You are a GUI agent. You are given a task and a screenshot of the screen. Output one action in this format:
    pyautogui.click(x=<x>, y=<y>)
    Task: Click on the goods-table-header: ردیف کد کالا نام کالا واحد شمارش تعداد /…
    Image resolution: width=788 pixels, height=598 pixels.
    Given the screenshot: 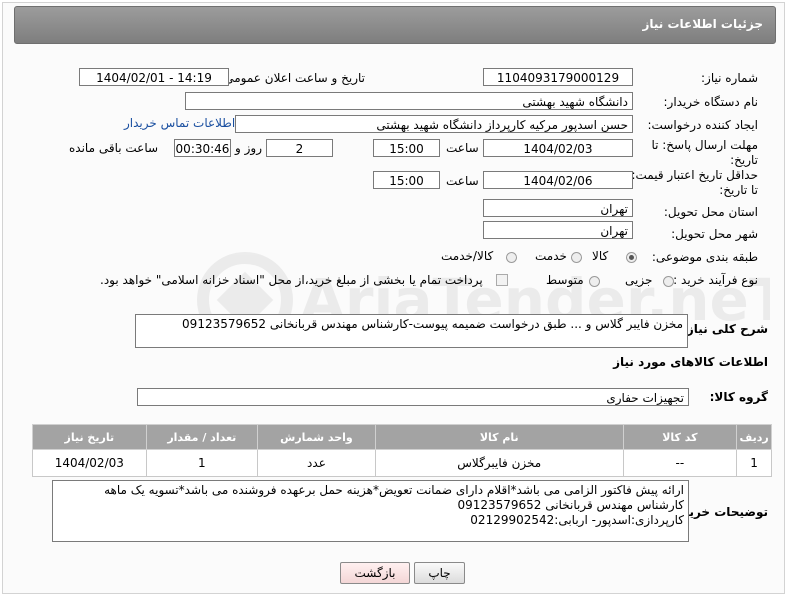 What is the action you would take?
    pyautogui.click(x=402, y=437)
    